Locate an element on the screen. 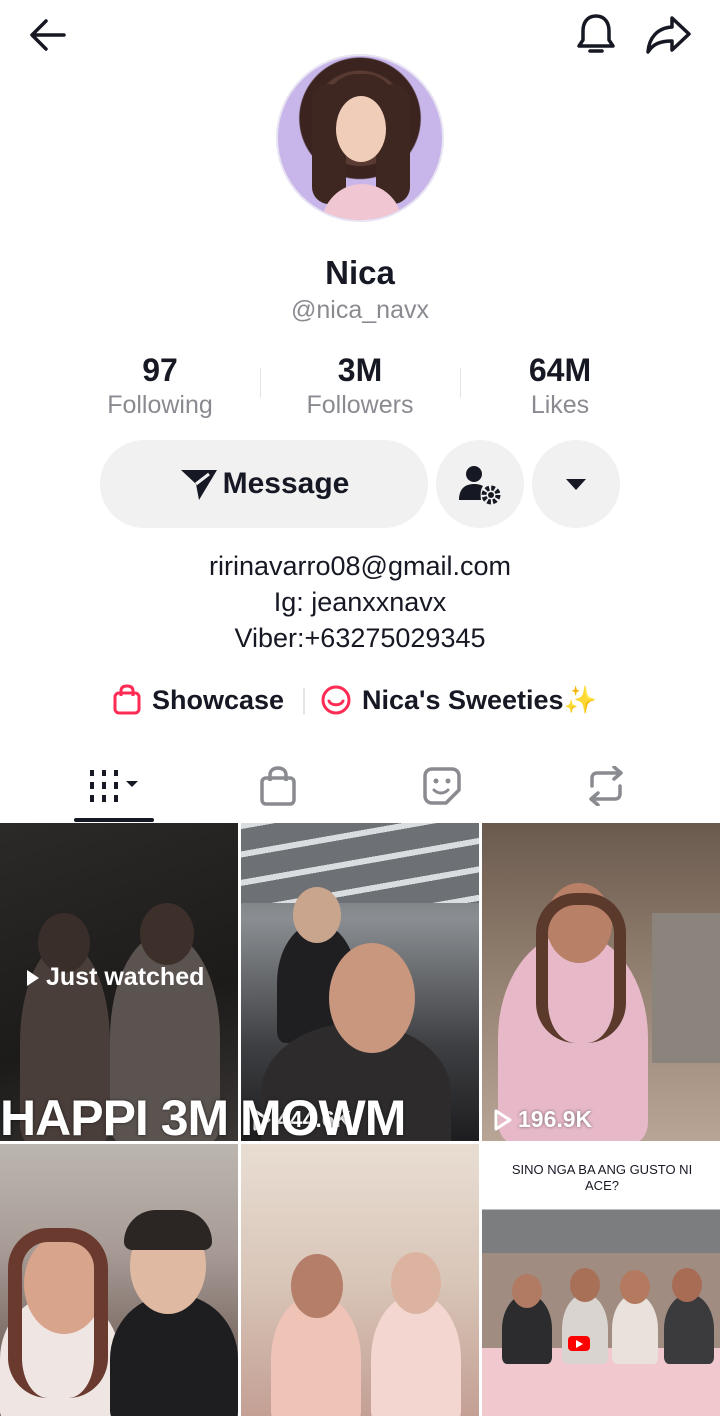 This screenshot has height=1416, width=720. profile-links: Showcase Nica's Sweeties✨ is located at coordinates (360, 700).